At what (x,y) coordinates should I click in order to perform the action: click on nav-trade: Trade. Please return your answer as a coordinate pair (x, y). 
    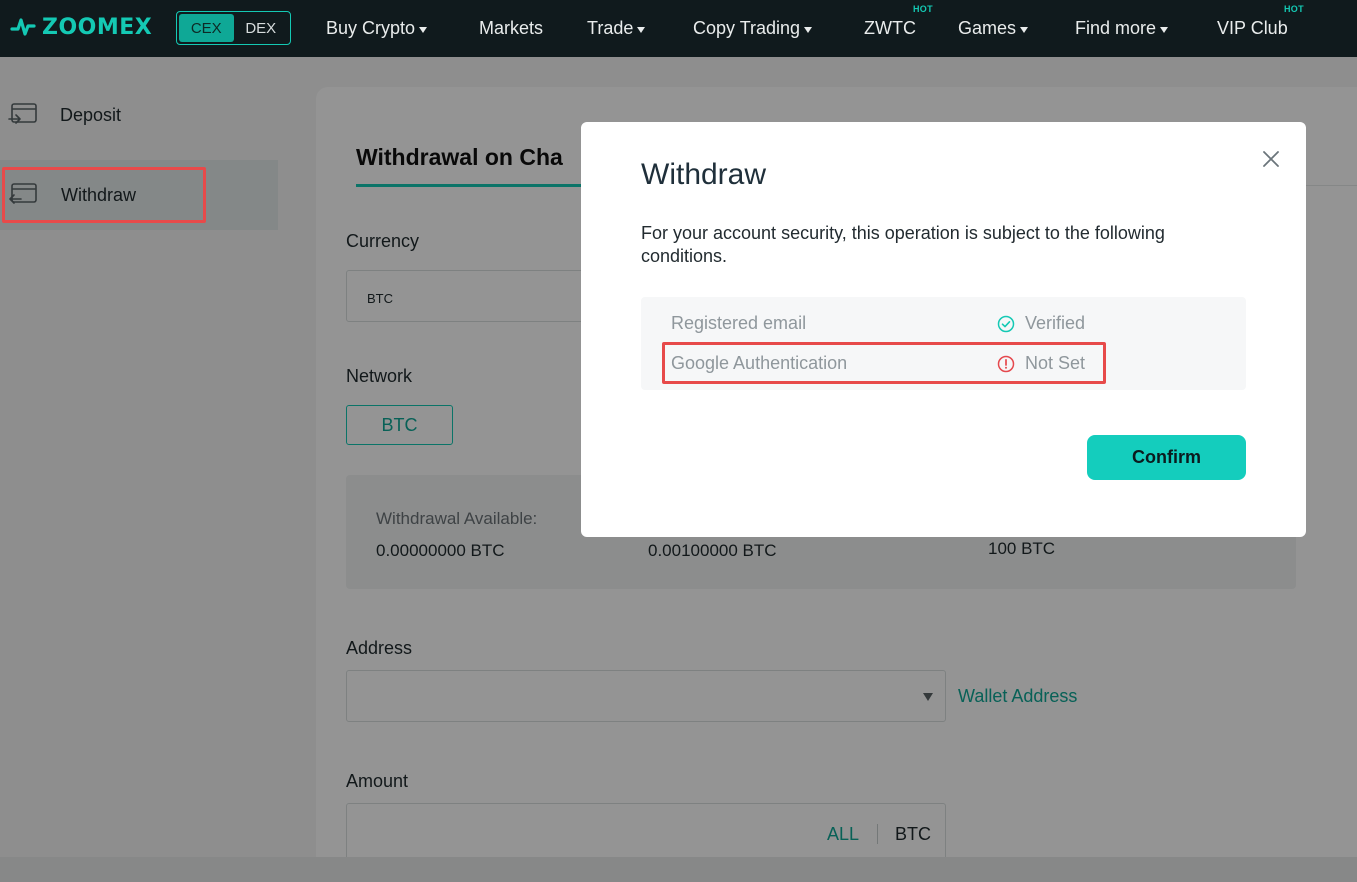
    Looking at the image, I should click on (616, 28).